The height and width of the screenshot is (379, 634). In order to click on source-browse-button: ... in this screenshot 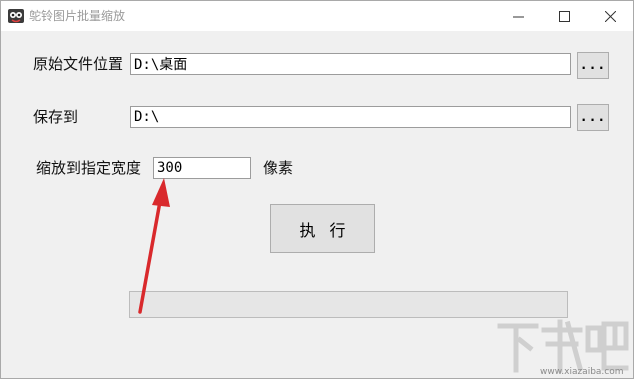, I will do `click(593, 65)`.